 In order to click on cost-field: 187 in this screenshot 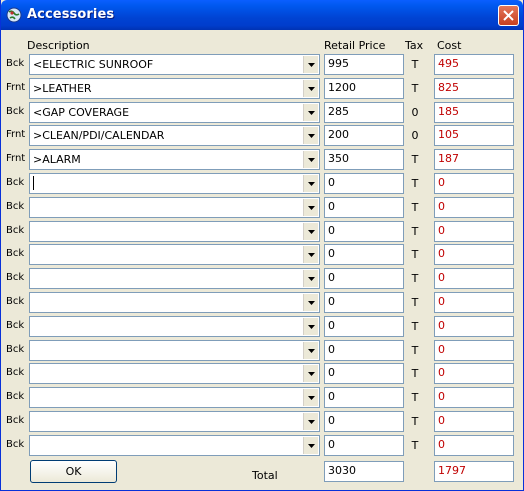, I will do `click(474, 159)`.